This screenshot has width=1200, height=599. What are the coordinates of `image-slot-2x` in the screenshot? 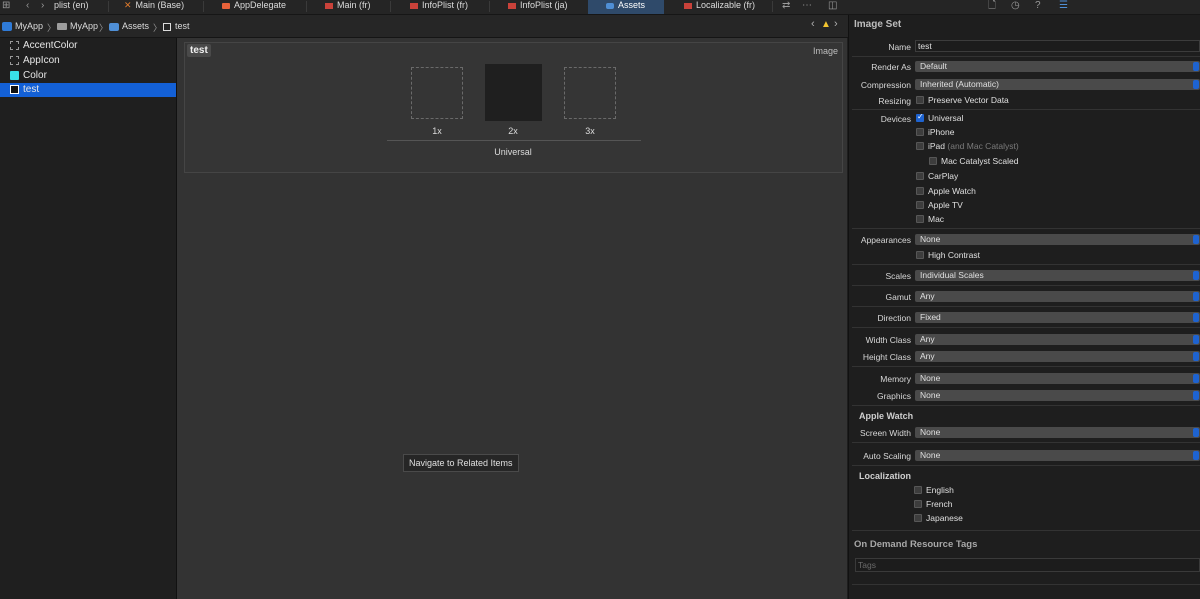 It's located at (513, 92).